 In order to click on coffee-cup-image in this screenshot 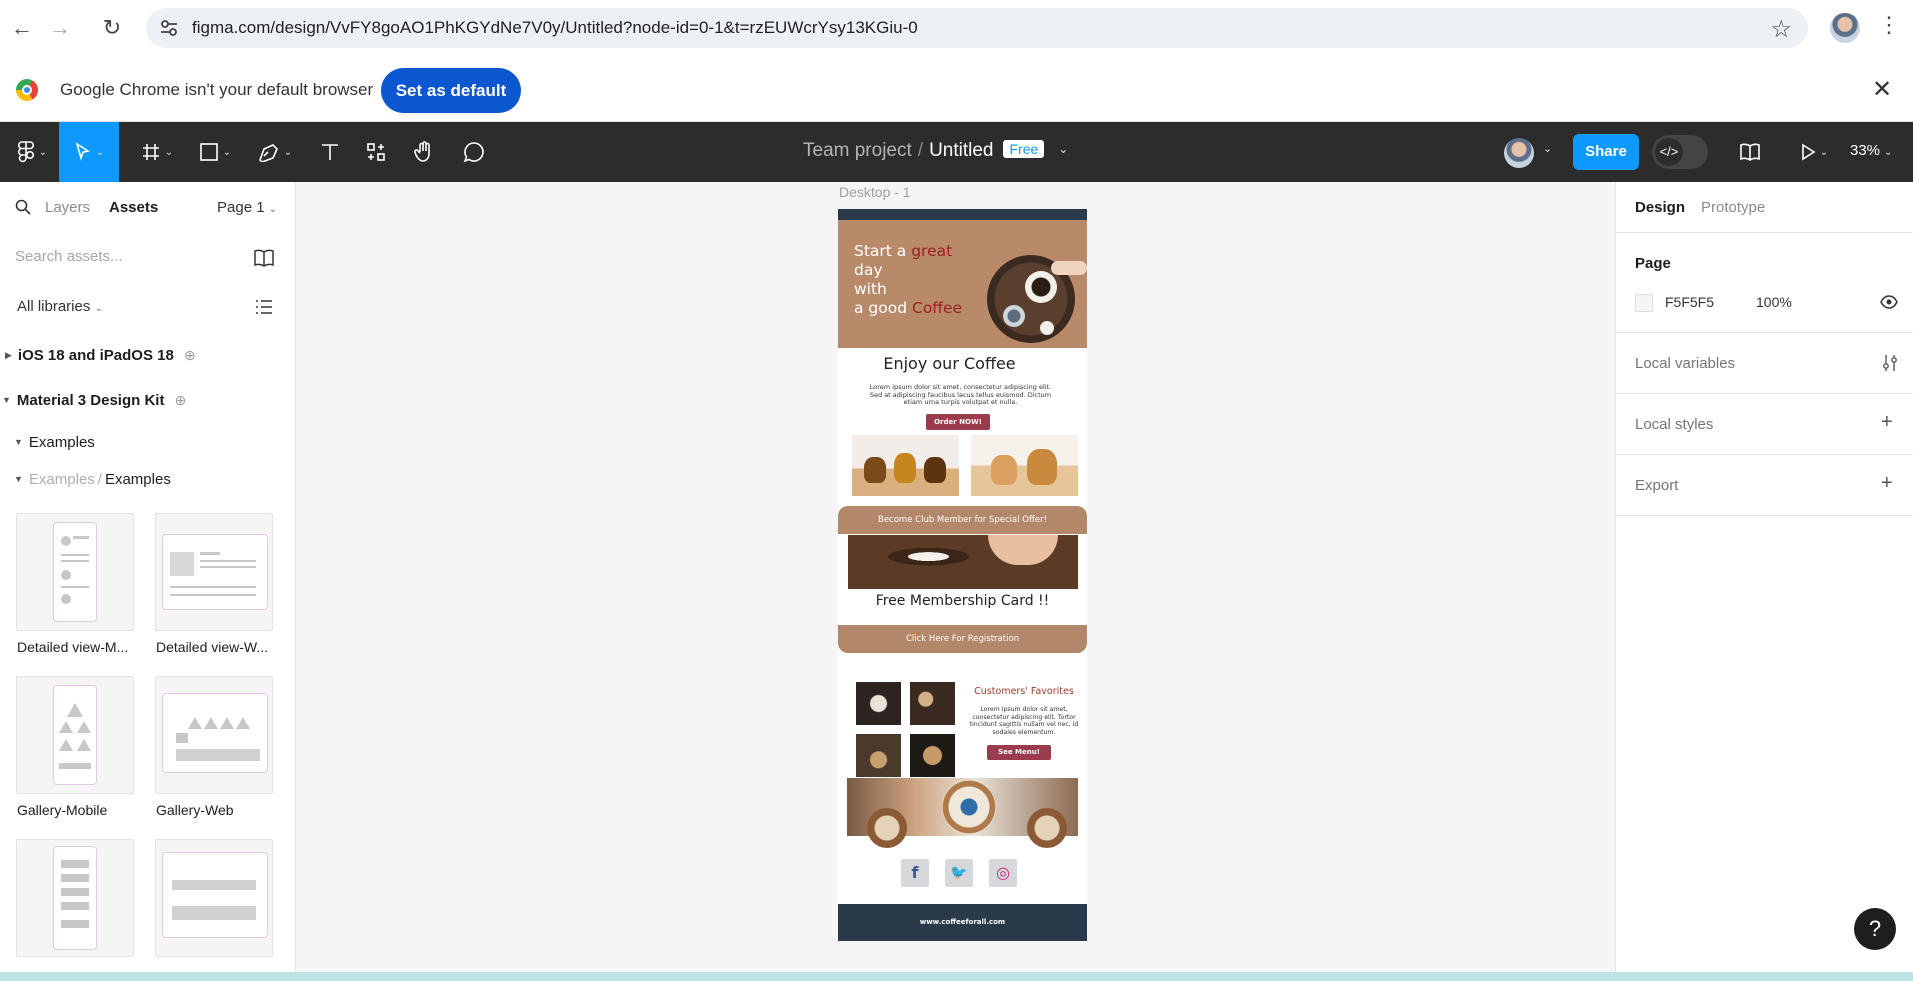, I will do `click(1014, 316)`.